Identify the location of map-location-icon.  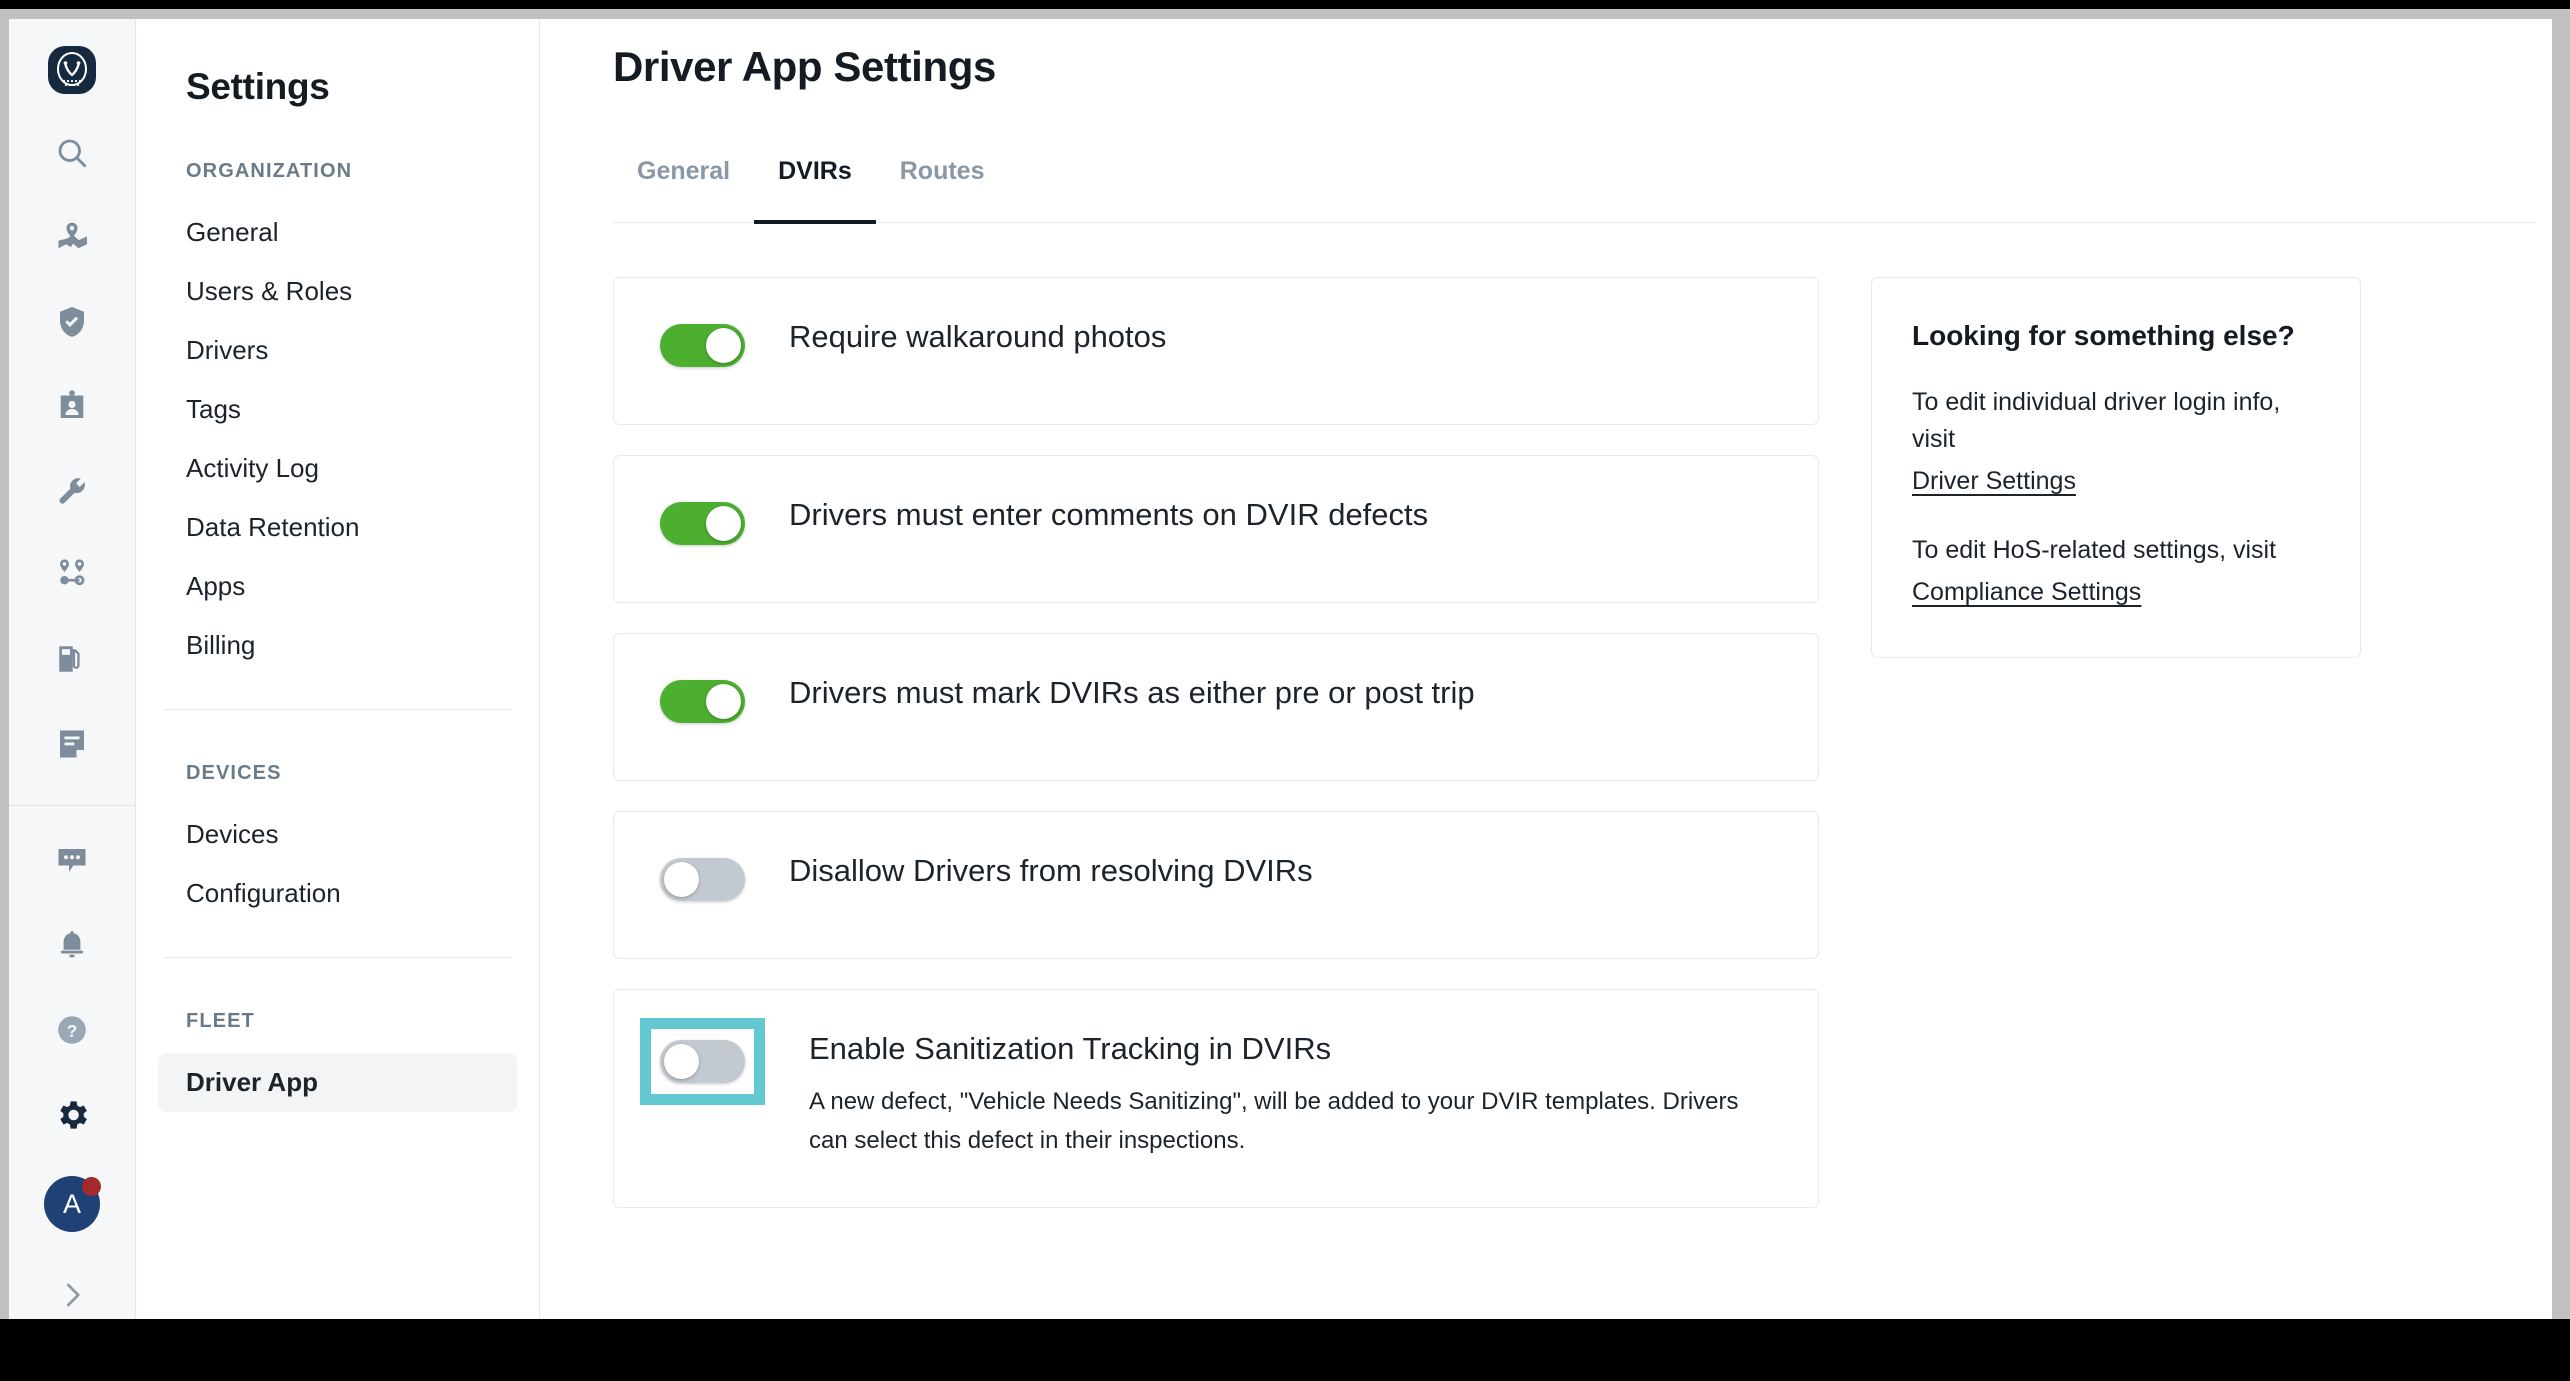
(72, 237).